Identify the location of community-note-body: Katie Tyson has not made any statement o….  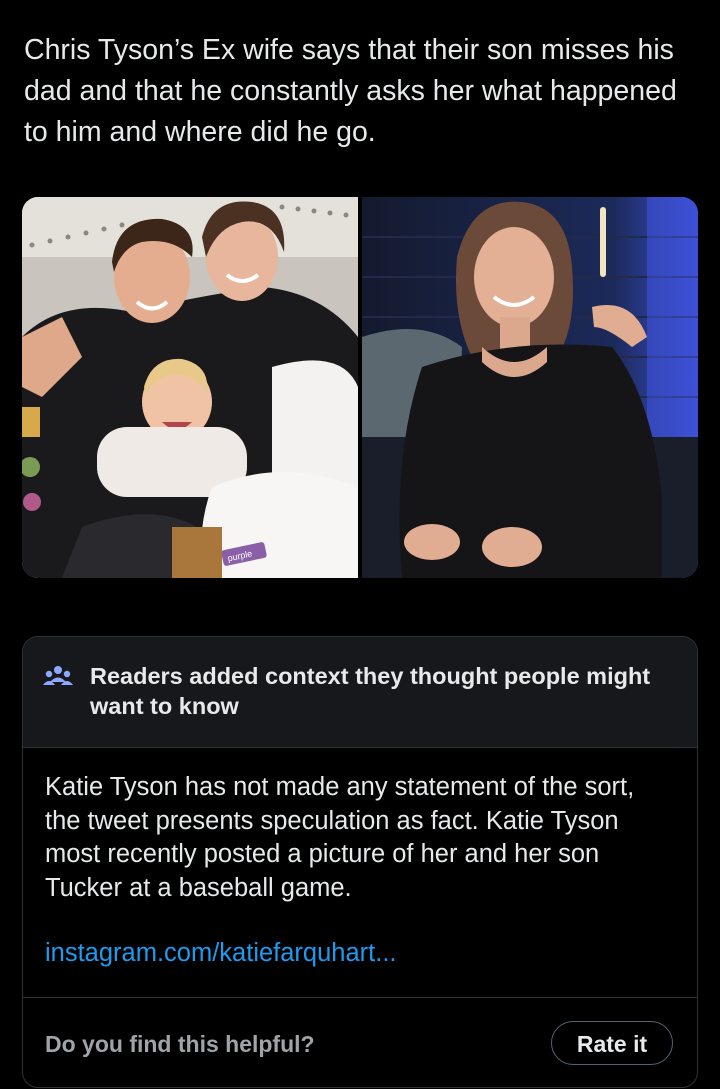
(340, 837).